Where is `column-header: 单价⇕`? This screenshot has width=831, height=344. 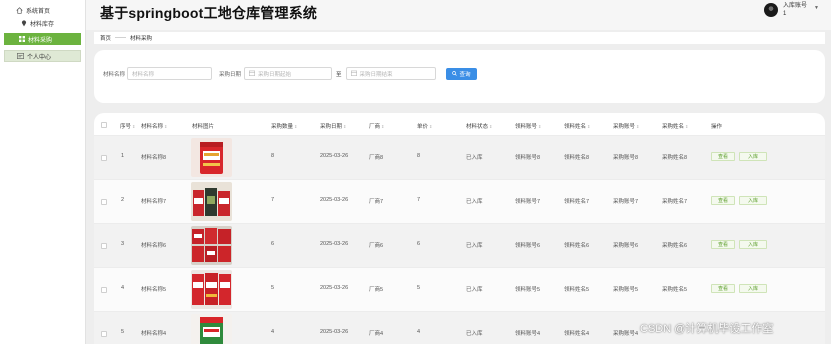 column-header: 单价⇕ is located at coordinates (424, 126).